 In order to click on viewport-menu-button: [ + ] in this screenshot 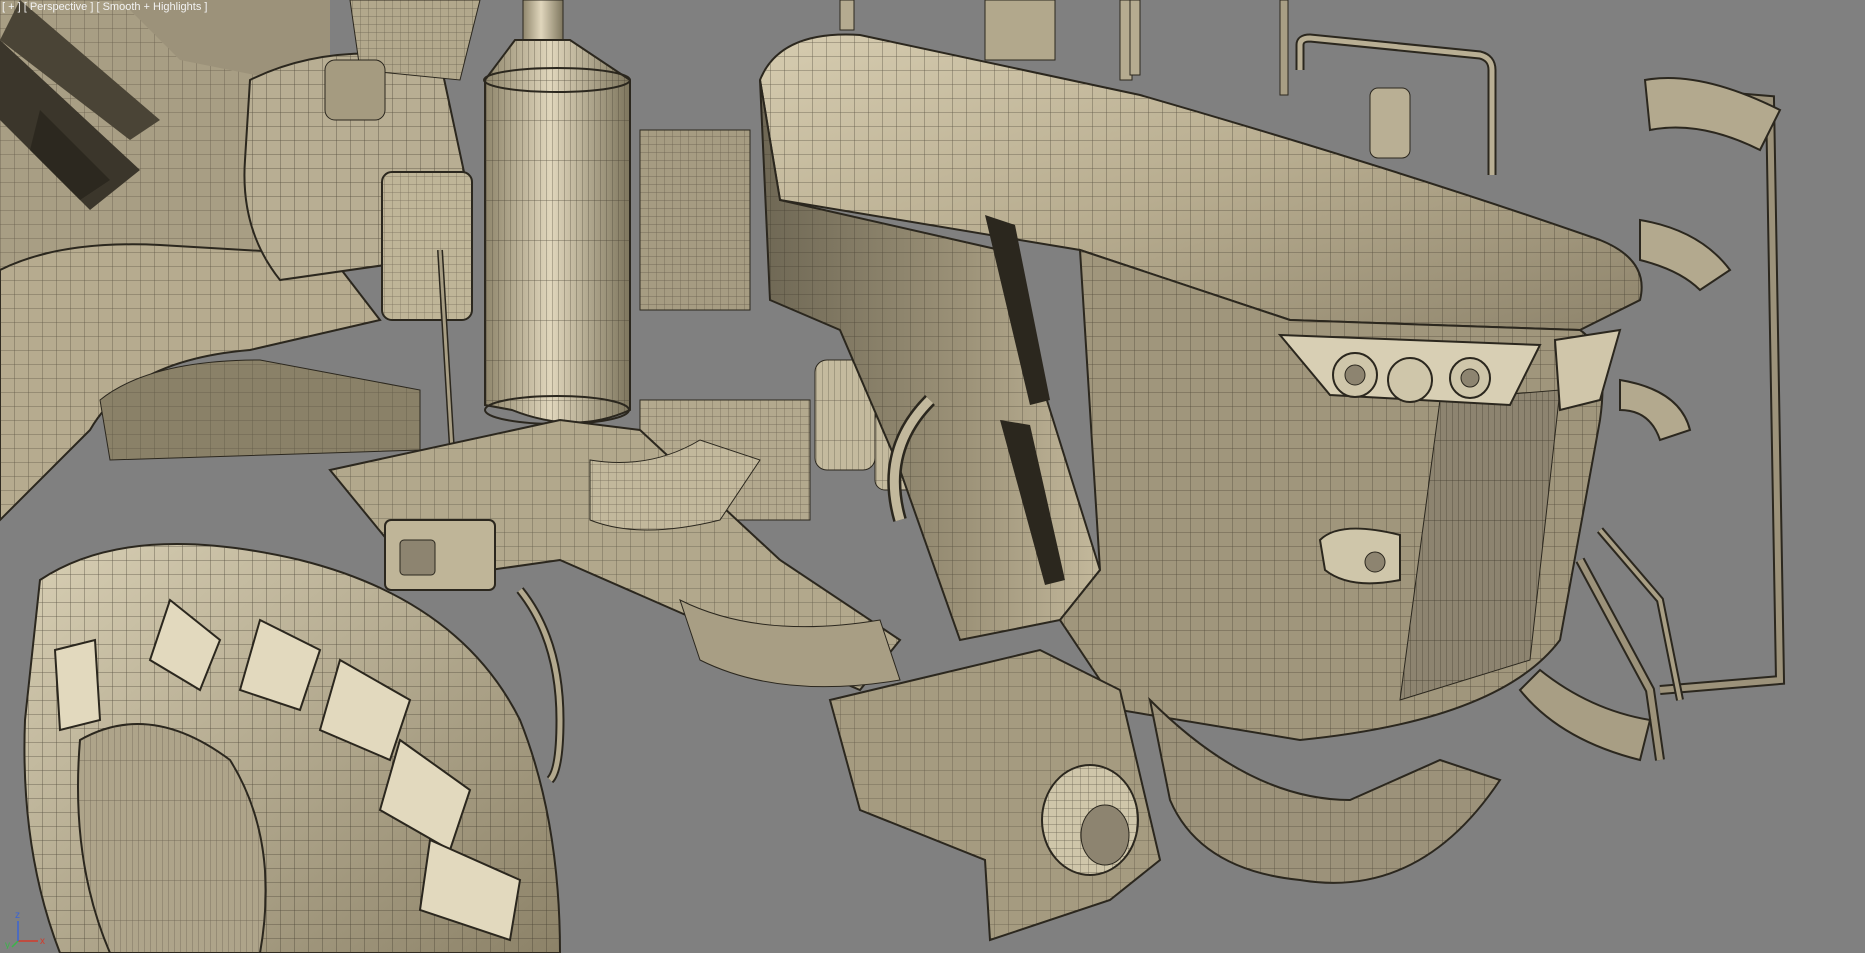, I will do `click(11, 7)`.